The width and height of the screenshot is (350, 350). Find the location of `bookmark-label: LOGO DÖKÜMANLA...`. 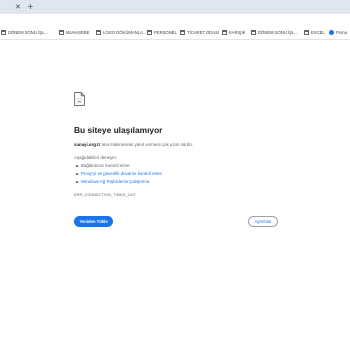

bookmark-label: LOGO DÖKÜMANLA... is located at coordinates (125, 32).